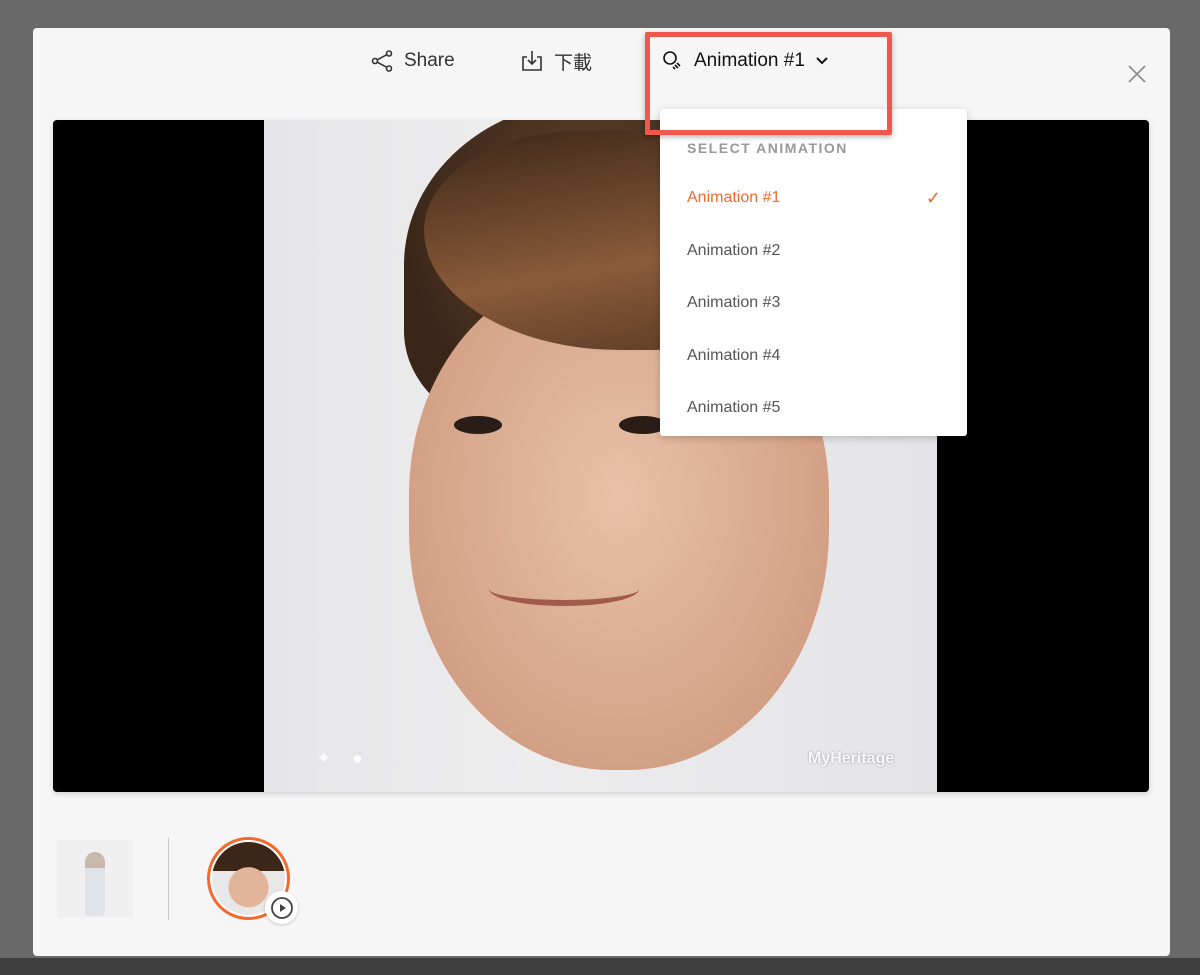 This screenshot has height=975, width=1200. I want to click on menu-item-animation-4: Animation #4, so click(813, 356).